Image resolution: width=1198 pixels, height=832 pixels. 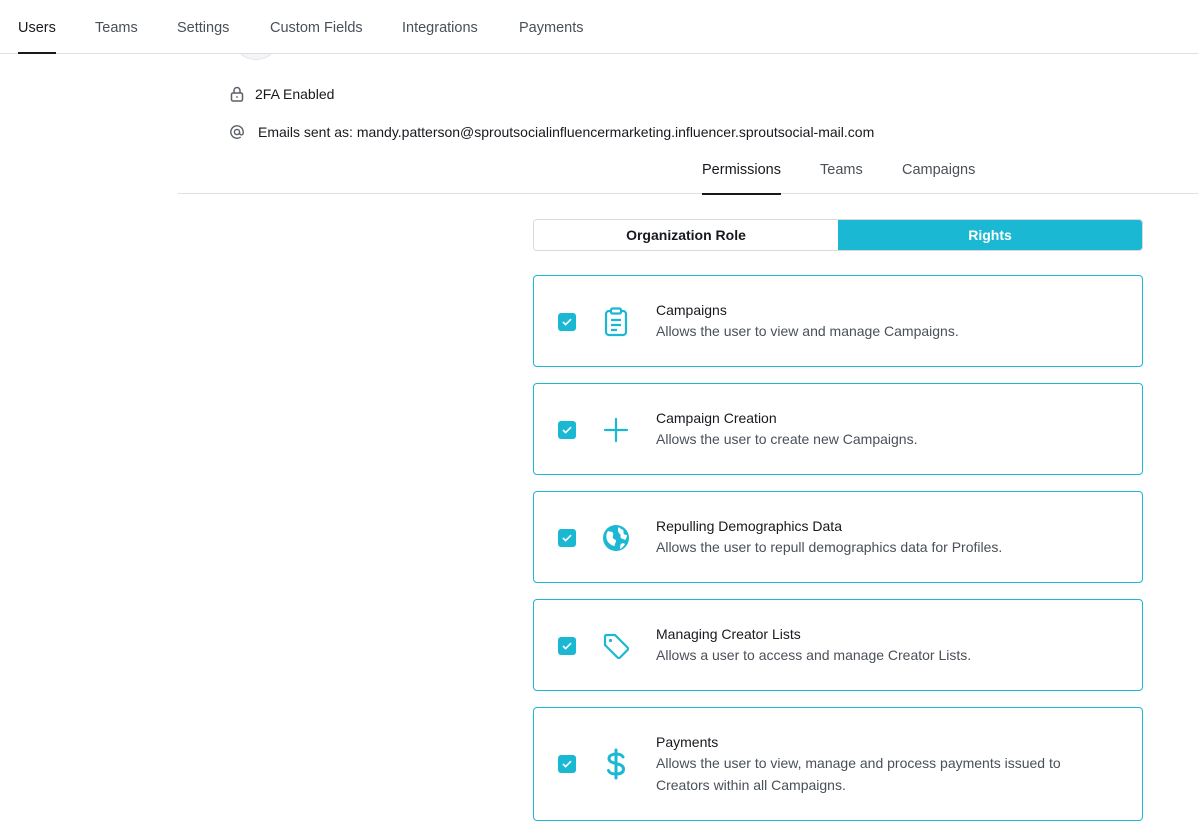 What do you see at coordinates (316, 27) in the screenshot?
I see `nav-tab-custom-fields: Custom Fields` at bounding box center [316, 27].